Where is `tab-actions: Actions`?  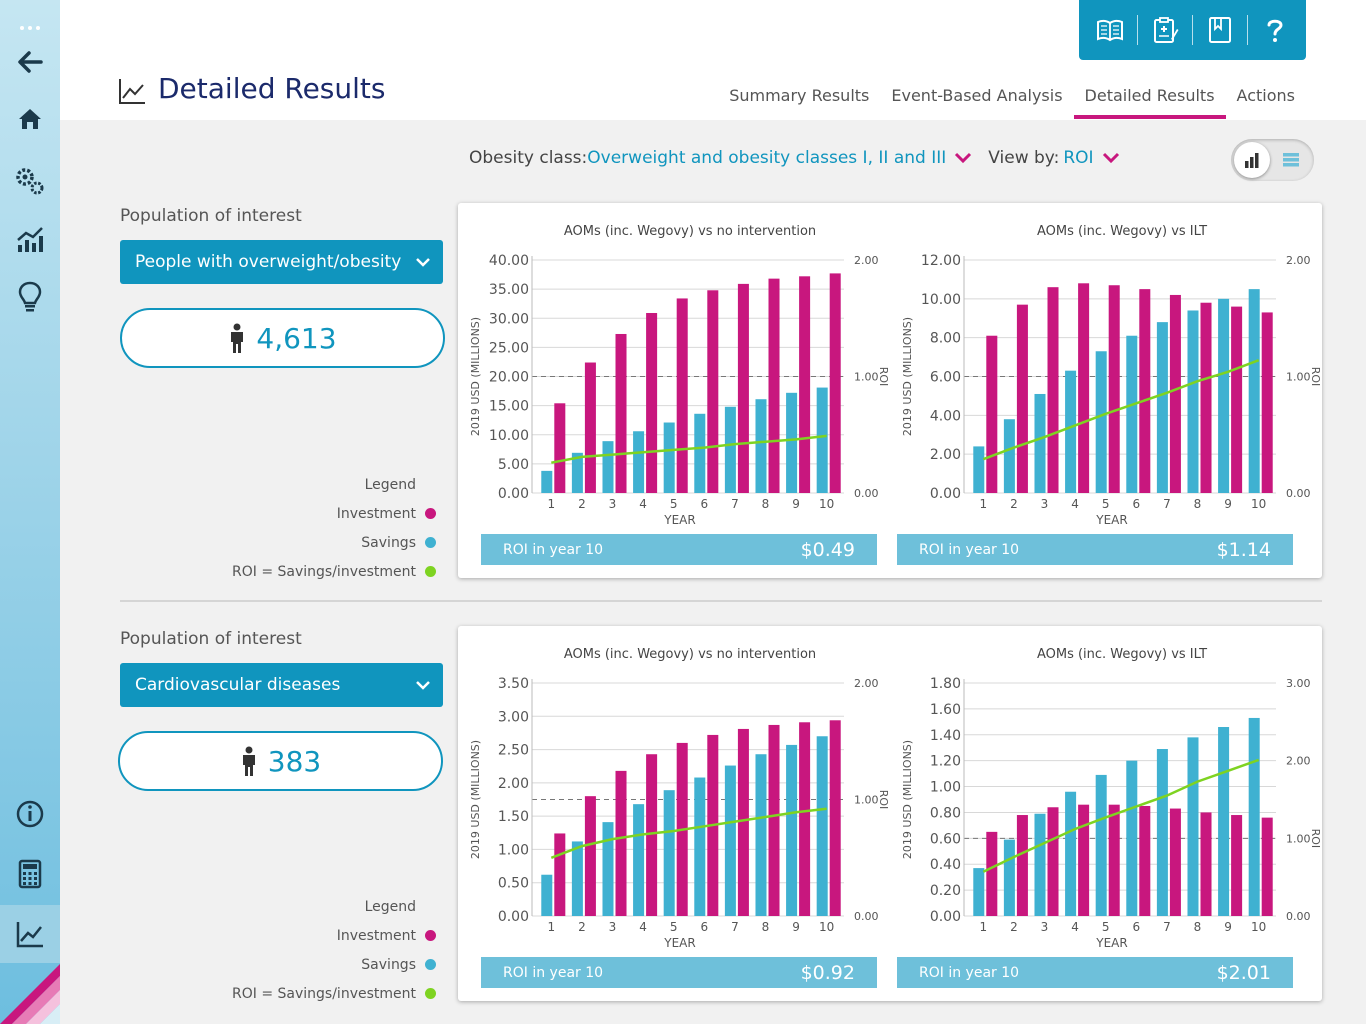
tab-actions: Actions is located at coordinates (1266, 102).